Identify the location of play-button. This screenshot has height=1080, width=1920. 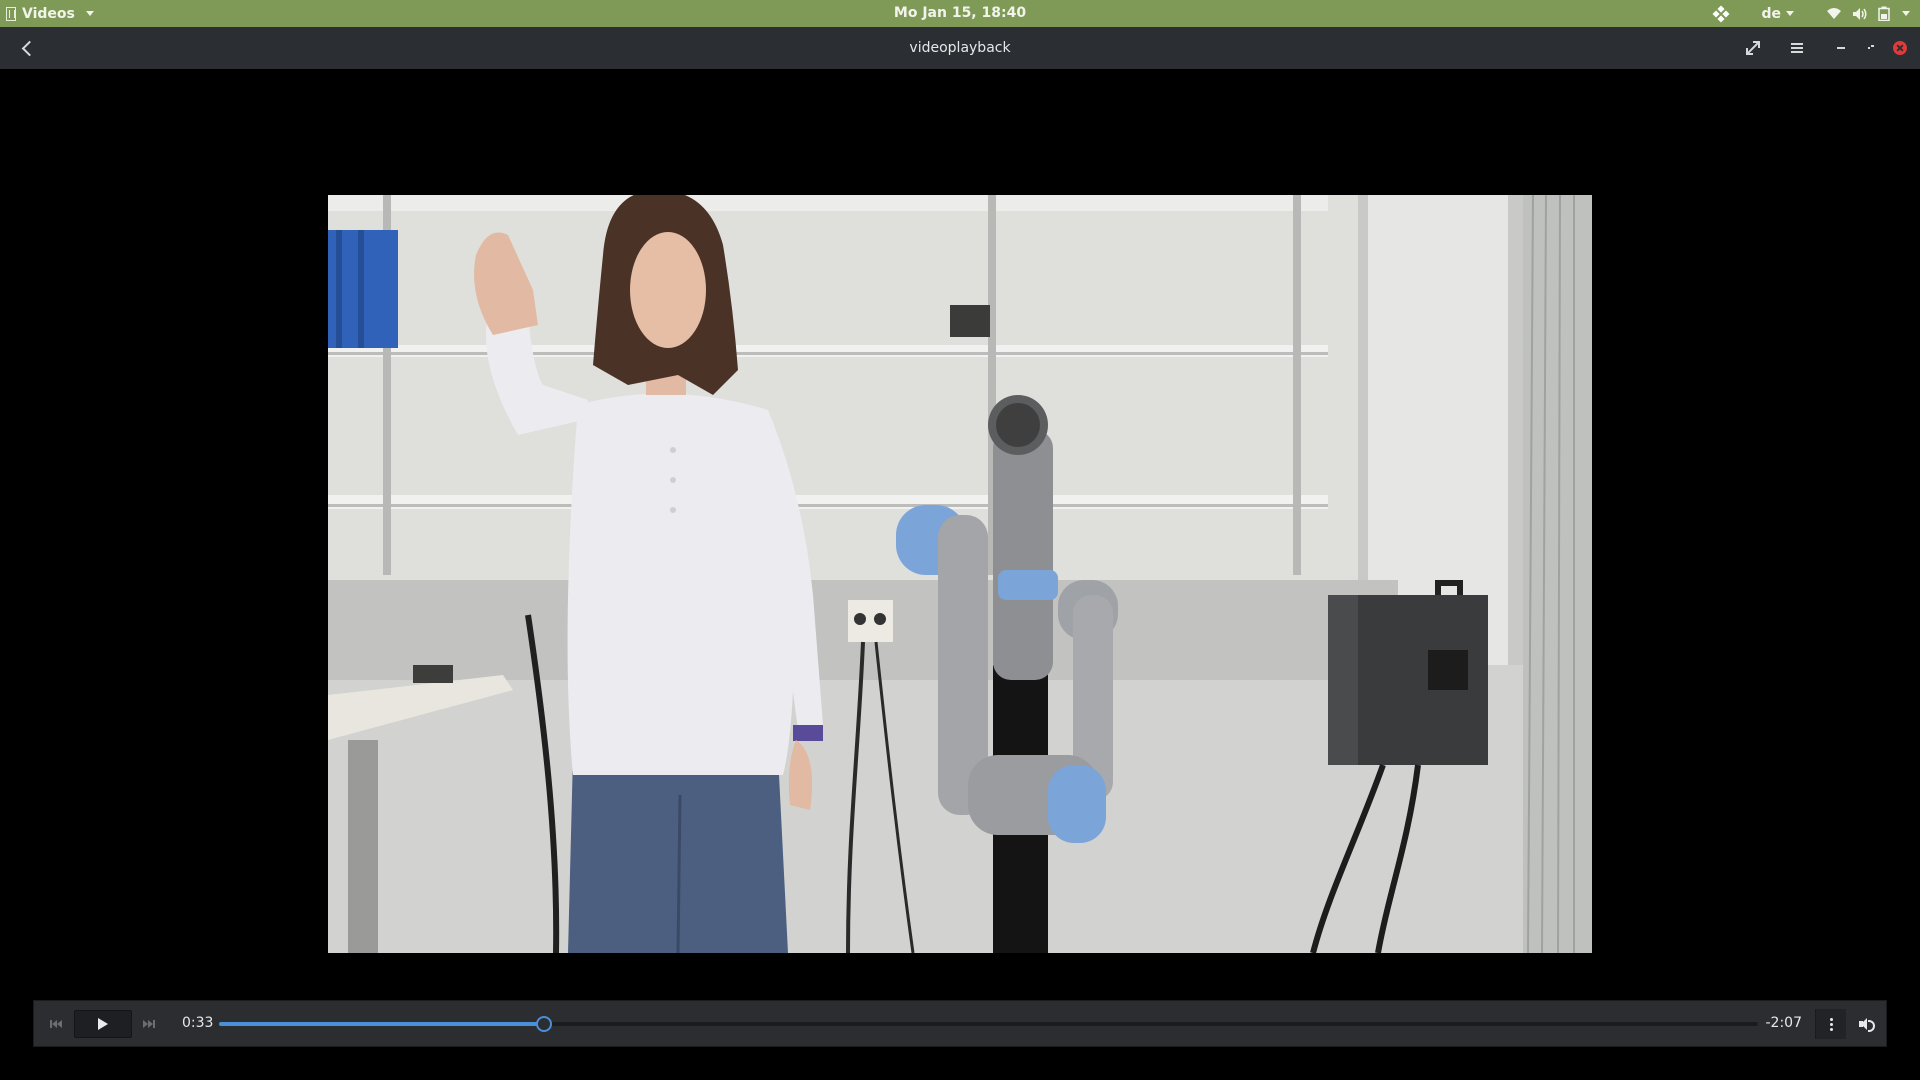
(103, 1024).